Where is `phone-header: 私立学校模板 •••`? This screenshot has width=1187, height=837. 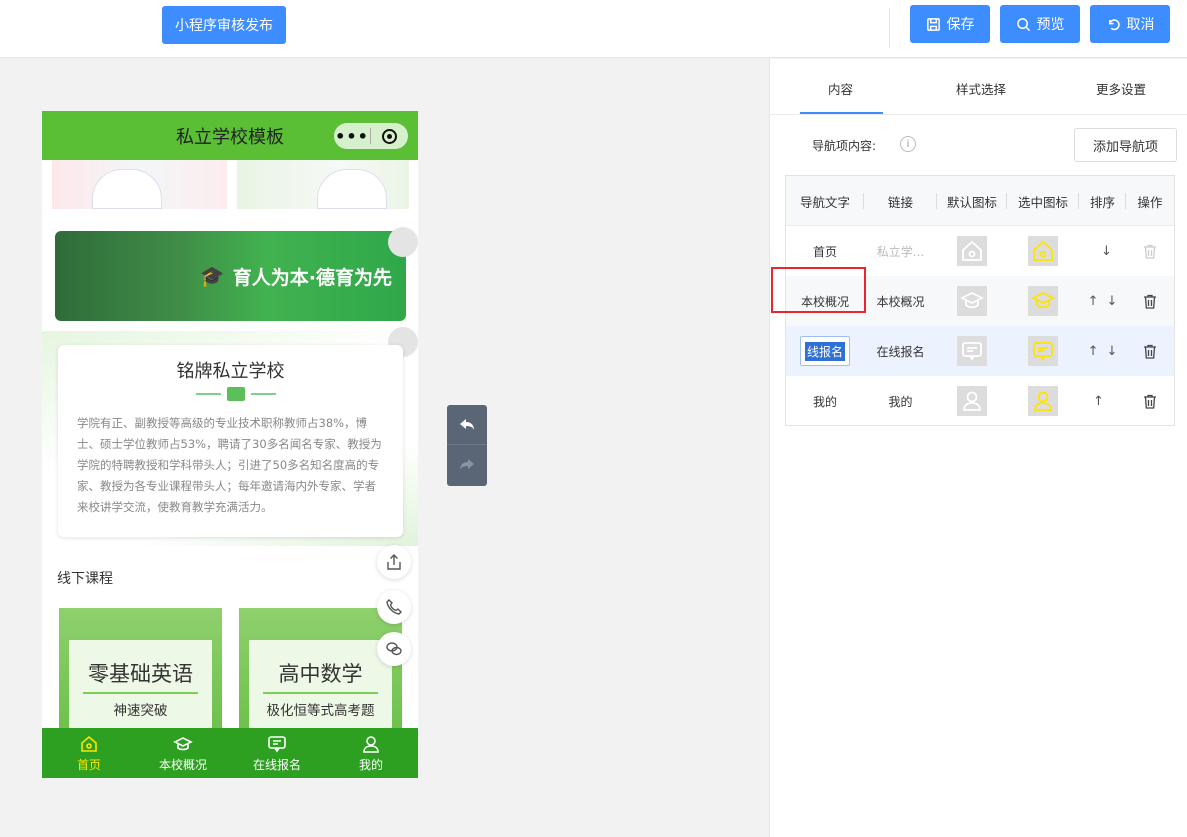
phone-header: 私立学校模板 ••• is located at coordinates (230, 135).